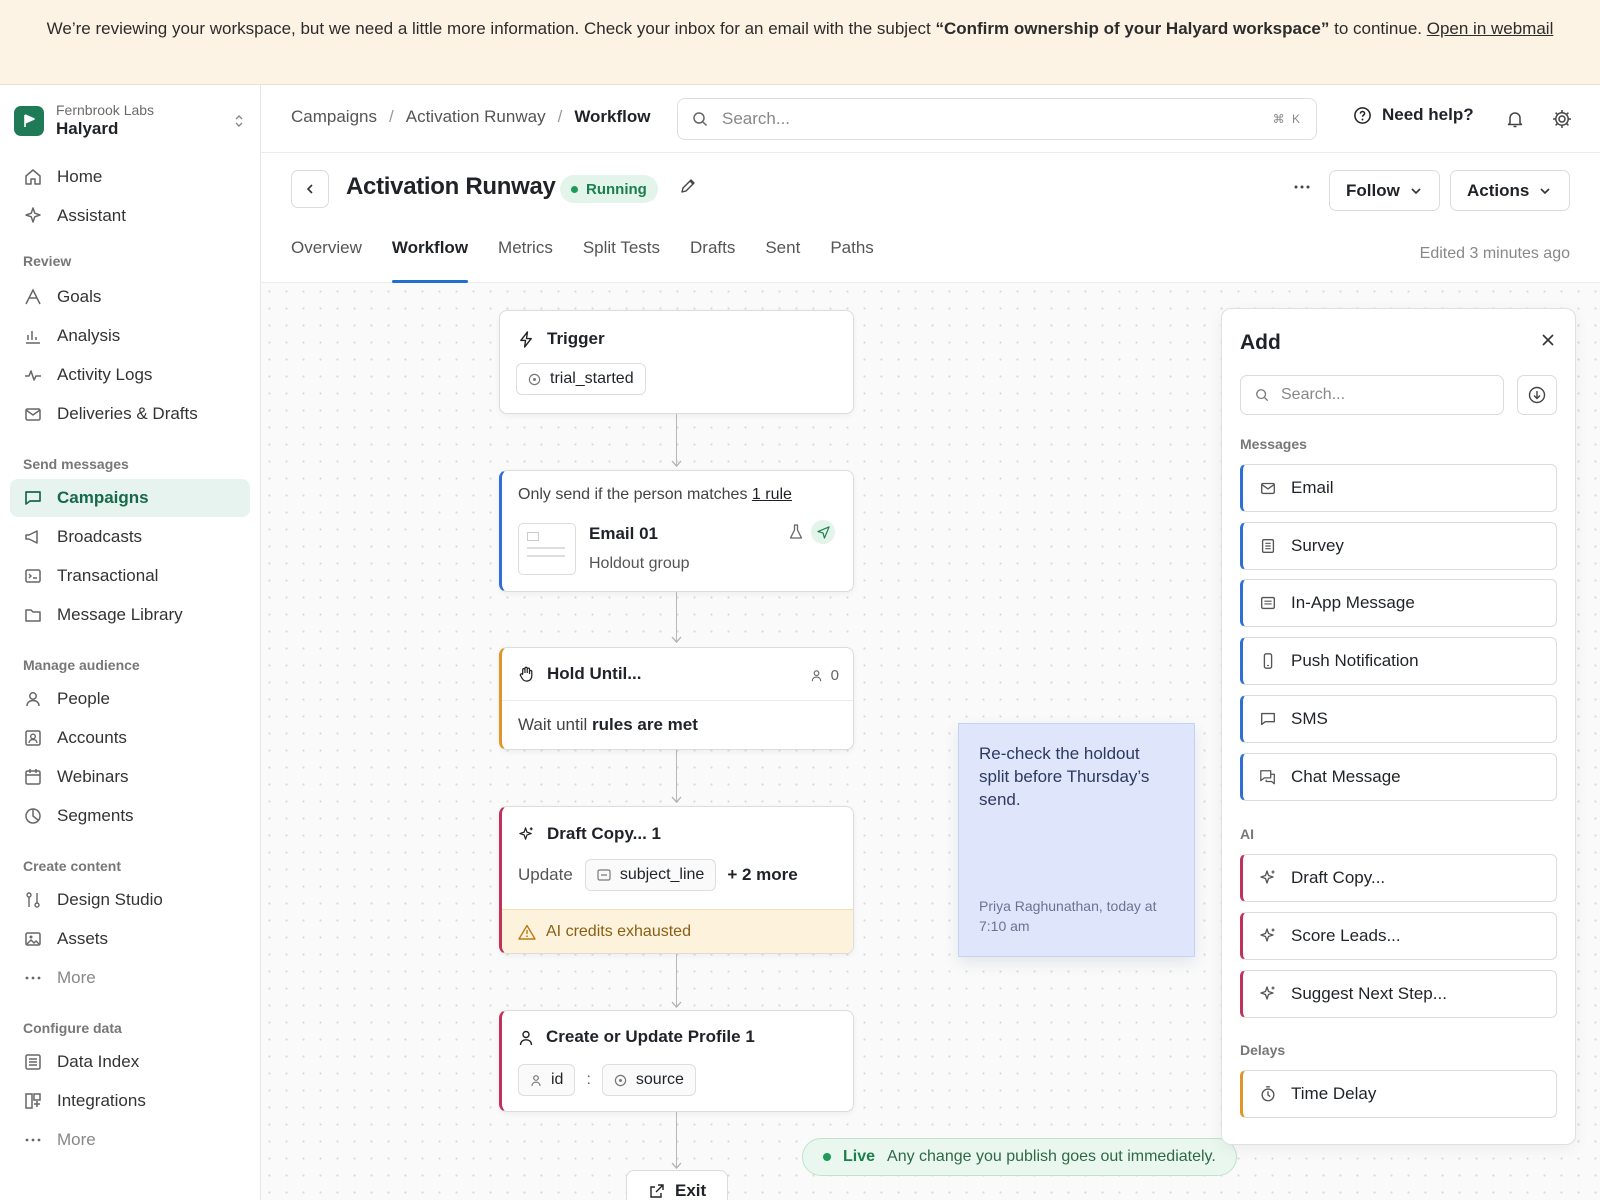  Describe the element at coordinates (688, 186) in the screenshot. I see `edit-title-button` at that location.